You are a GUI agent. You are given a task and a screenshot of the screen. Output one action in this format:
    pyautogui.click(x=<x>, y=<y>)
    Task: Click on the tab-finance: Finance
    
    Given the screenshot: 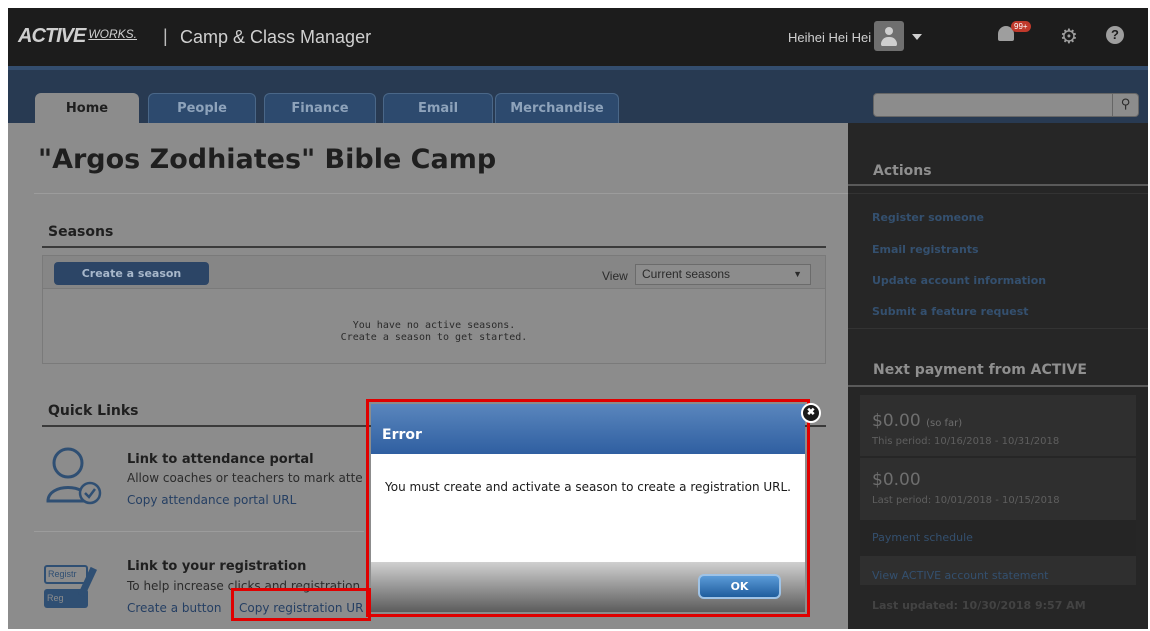 What is the action you would take?
    pyautogui.click(x=320, y=108)
    